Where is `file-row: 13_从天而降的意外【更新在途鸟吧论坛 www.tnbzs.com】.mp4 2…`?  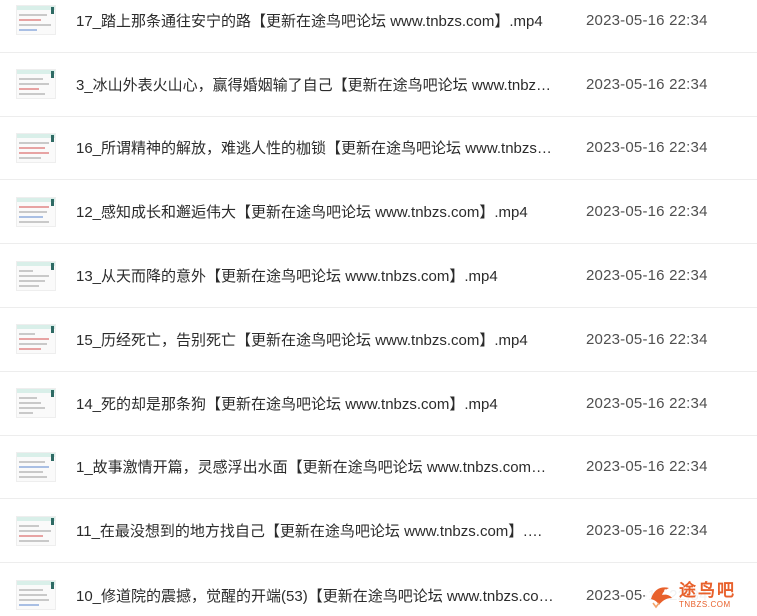
file-row: 13_从天而降的意外【更新在途鸟吧论坛 www.tnbzs.com】.mp4 2… is located at coordinates (378, 276).